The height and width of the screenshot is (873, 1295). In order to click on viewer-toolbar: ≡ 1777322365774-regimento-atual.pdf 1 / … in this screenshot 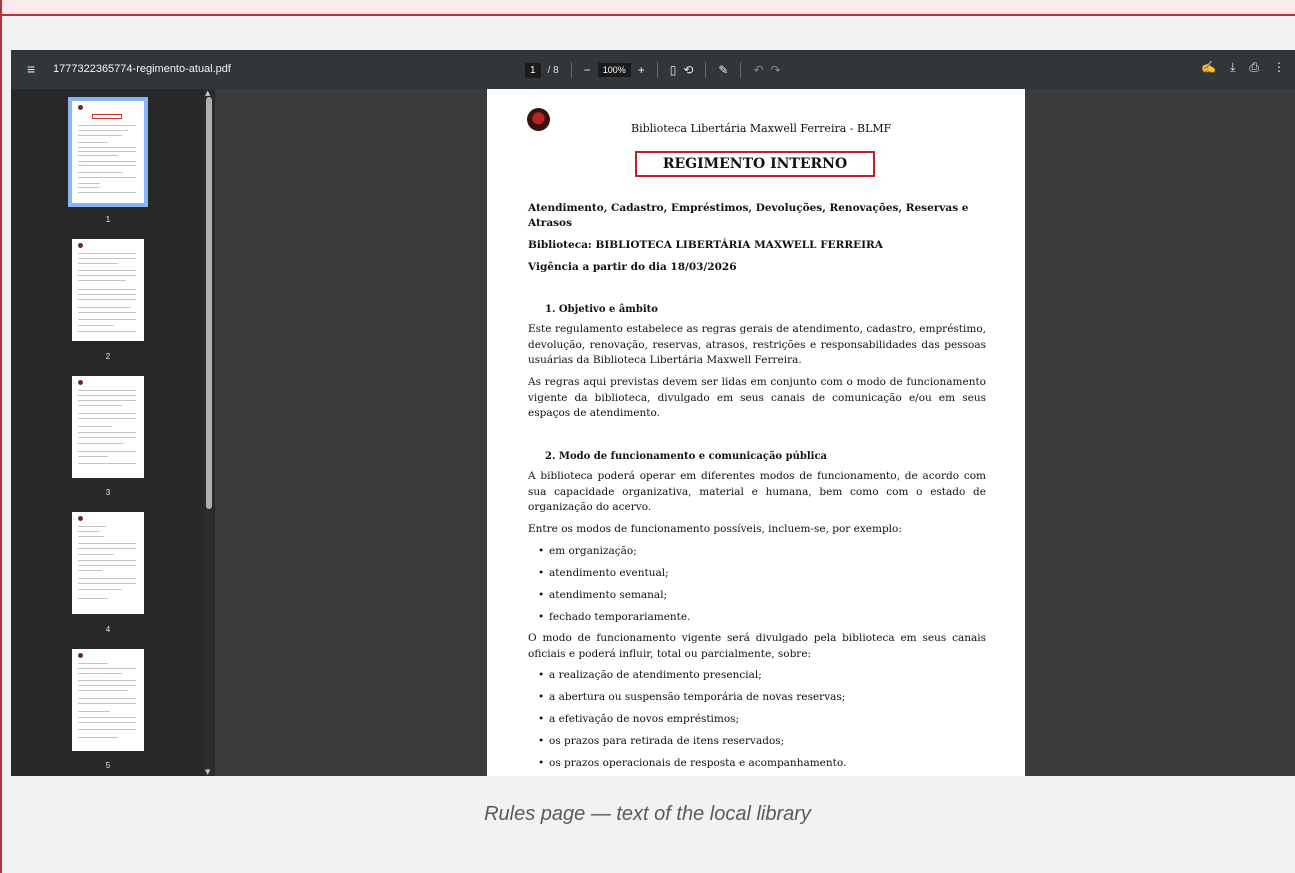, I will do `click(653, 69)`.